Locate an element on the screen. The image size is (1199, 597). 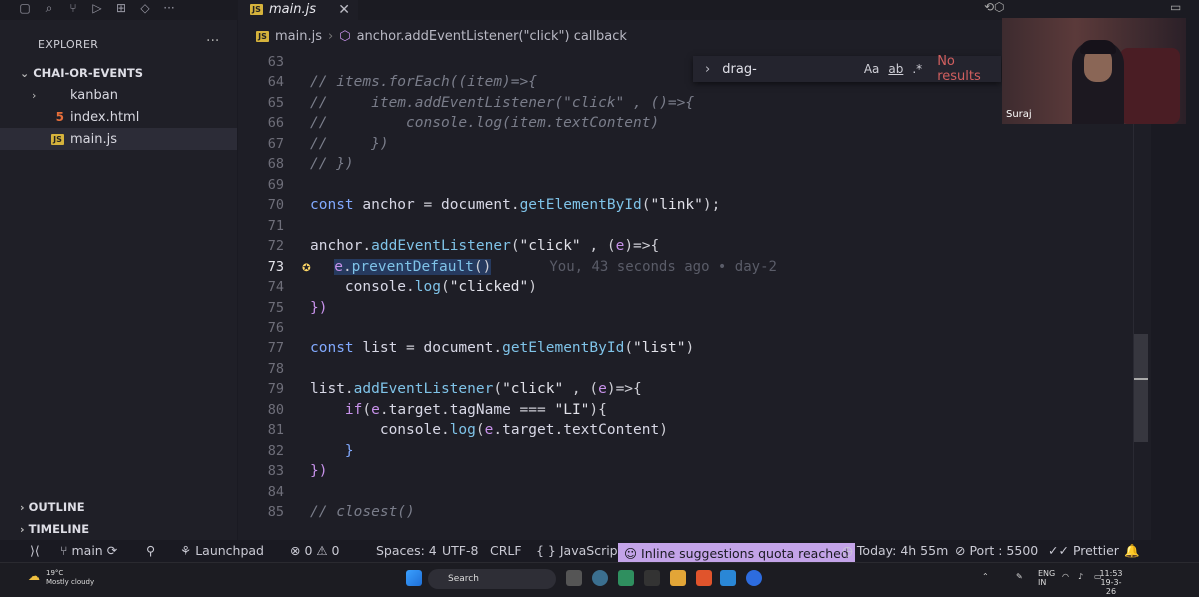
match-case-toggle: Aa is located at coordinates (872, 69).